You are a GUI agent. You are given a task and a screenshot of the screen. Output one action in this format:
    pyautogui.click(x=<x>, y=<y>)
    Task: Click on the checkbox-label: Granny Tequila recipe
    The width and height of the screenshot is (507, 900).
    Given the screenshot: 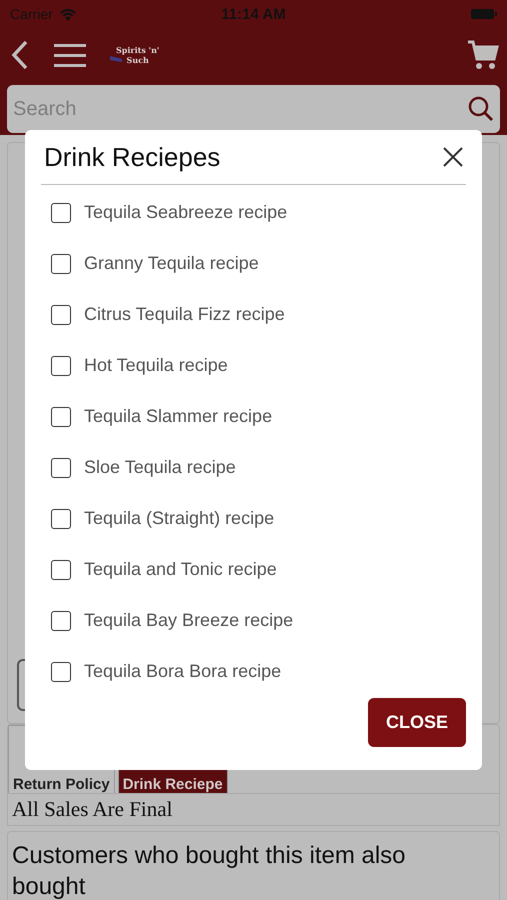 What is the action you would take?
    pyautogui.click(x=171, y=263)
    